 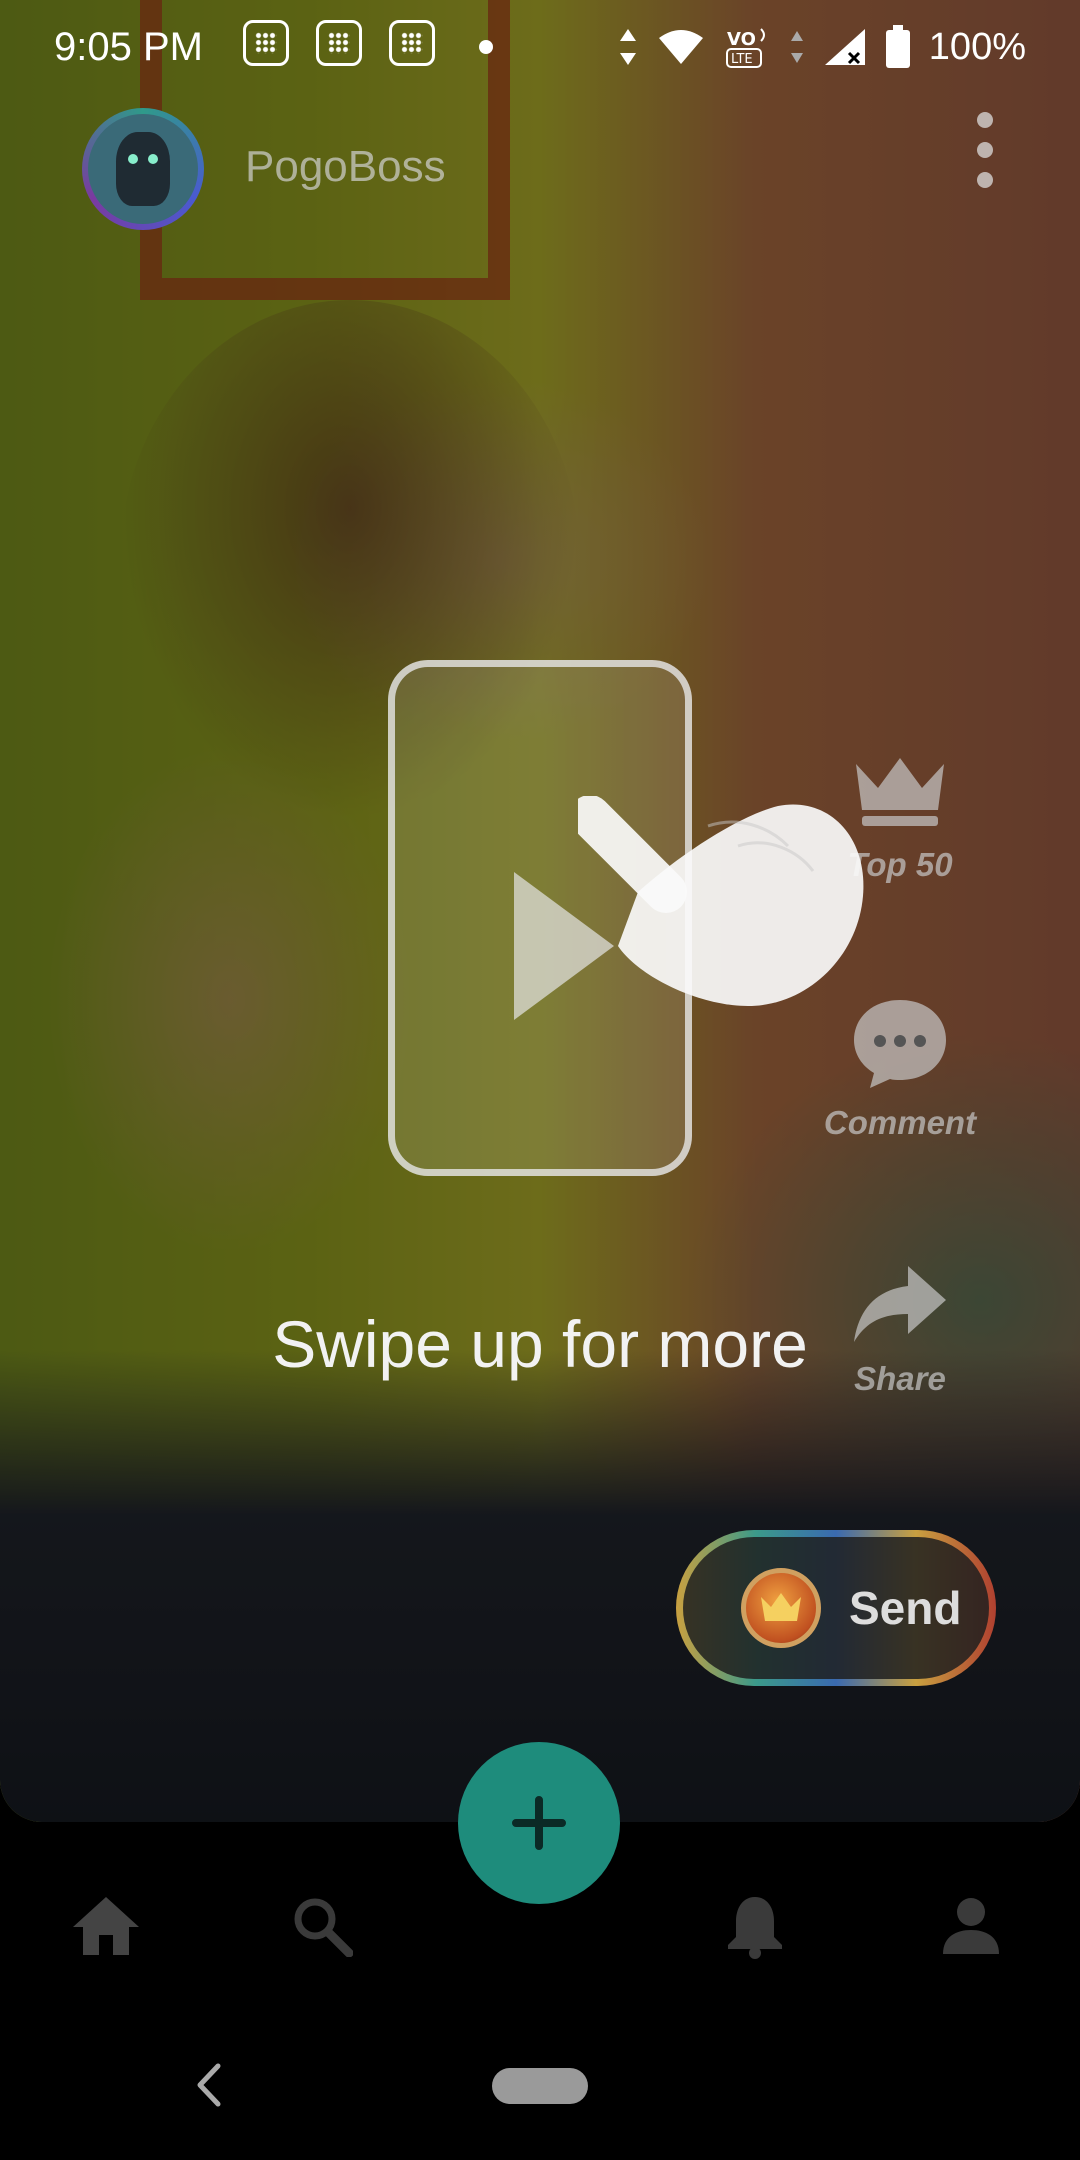 I want to click on send-label: Send, so click(x=905, y=1608).